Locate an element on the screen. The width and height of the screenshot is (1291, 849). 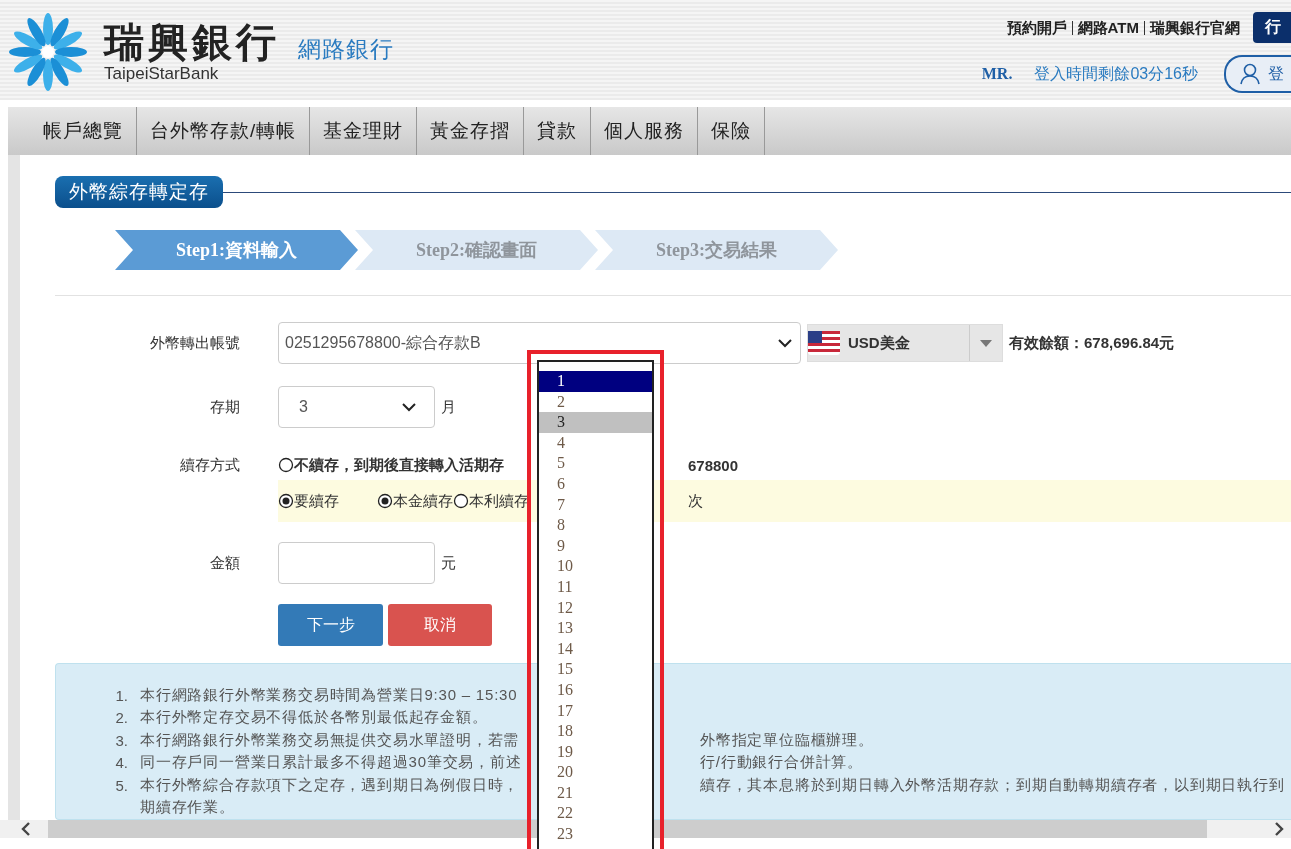
dropdown-option: 23 is located at coordinates (595, 834).